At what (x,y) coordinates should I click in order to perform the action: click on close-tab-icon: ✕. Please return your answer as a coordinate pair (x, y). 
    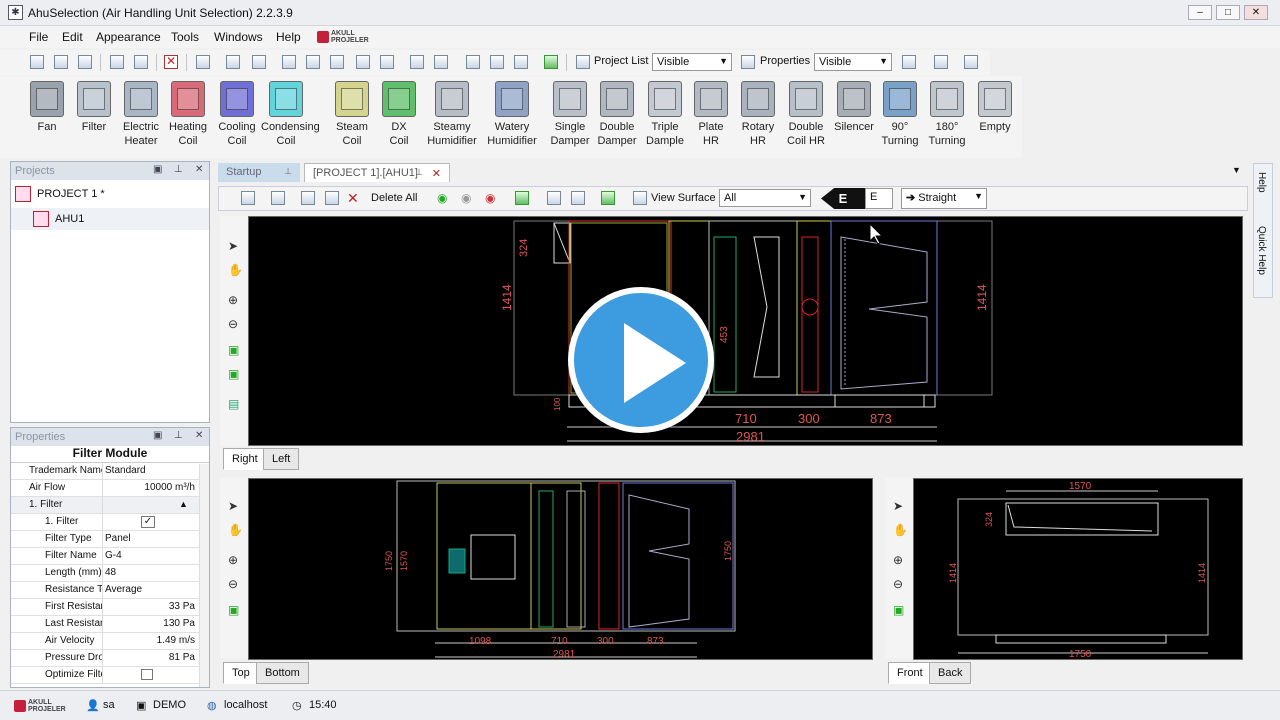
    Looking at the image, I should click on (436, 173).